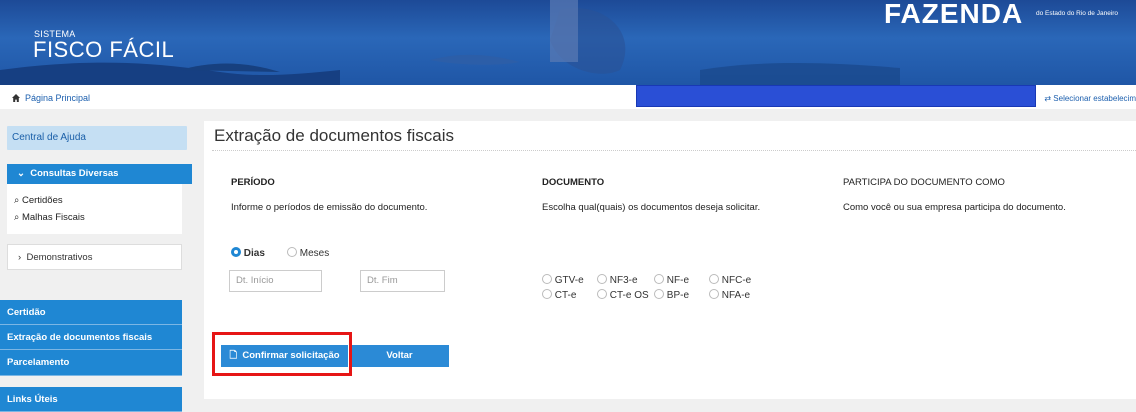 The image size is (1136, 412). What do you see at coordinates (94, 257) in the screenshot?
I see `sidebar-item-demonstrativos: › Demonstrativos` at bounding box center [94, 257].